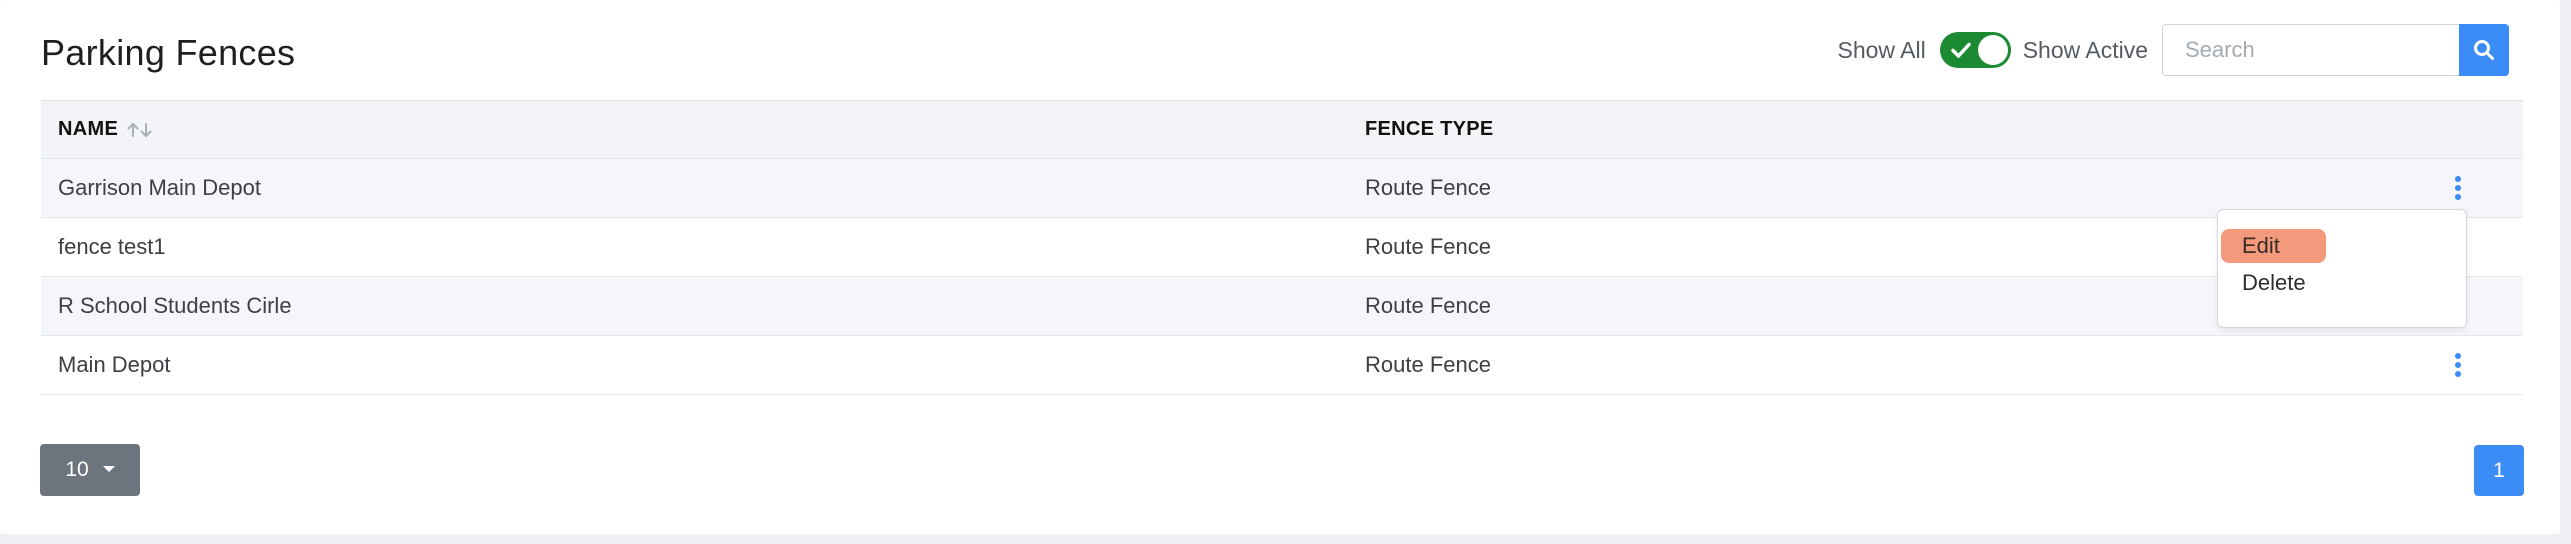 The height and width of the screenshot is (544, 2571). I want to click on search-icon, so click(2484, 50).